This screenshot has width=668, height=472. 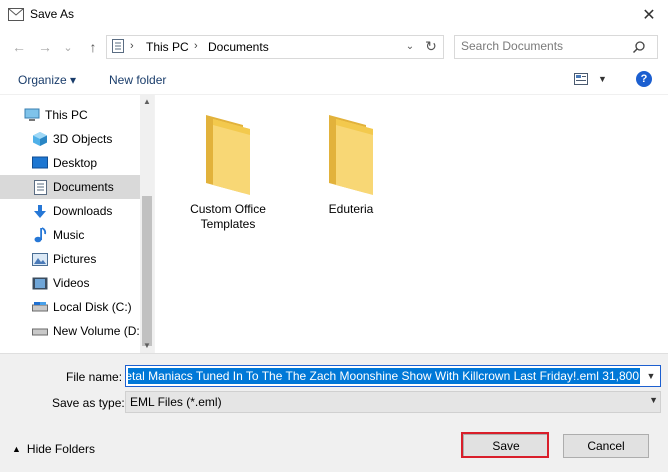 What do you see at coordinates (83, 187) in the screenshot?
I see `sidebar-item-label: Documents` at bounding box center [83, 187].